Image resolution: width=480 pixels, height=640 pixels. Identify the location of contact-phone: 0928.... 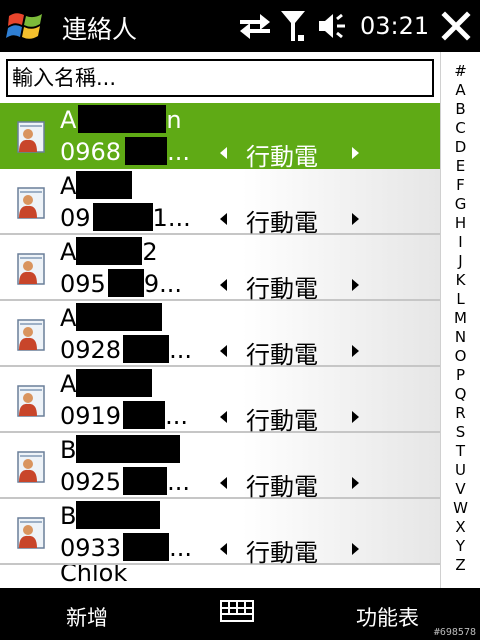
(126, 349).